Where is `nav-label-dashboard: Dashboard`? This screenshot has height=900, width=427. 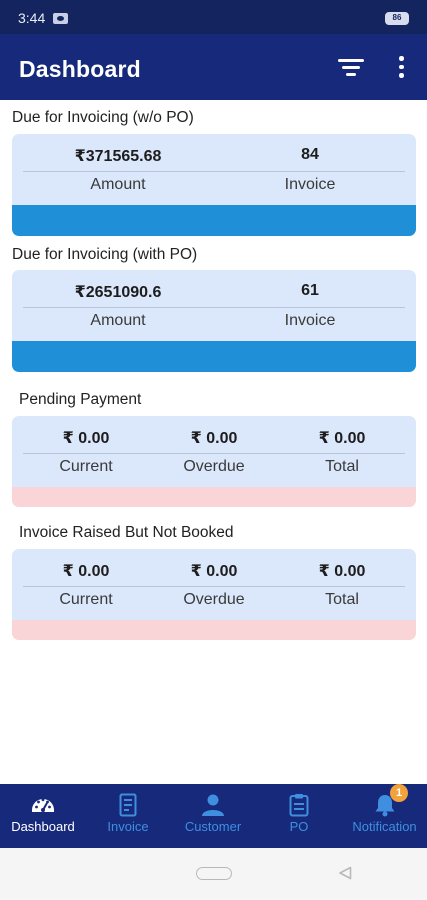 nav-label-dashboard: Dashboard is located at coordinates (43, 826).